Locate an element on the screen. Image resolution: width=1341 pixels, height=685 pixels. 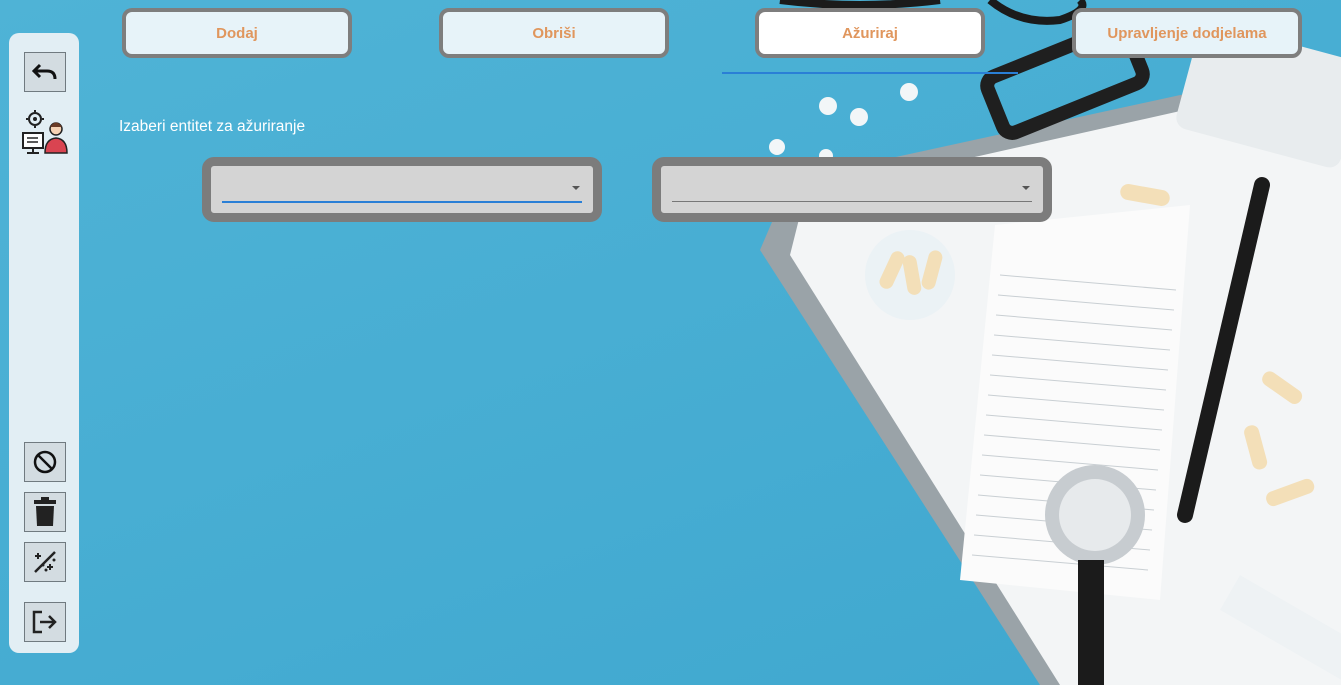
logout-button is located at coordinates (45, 622).